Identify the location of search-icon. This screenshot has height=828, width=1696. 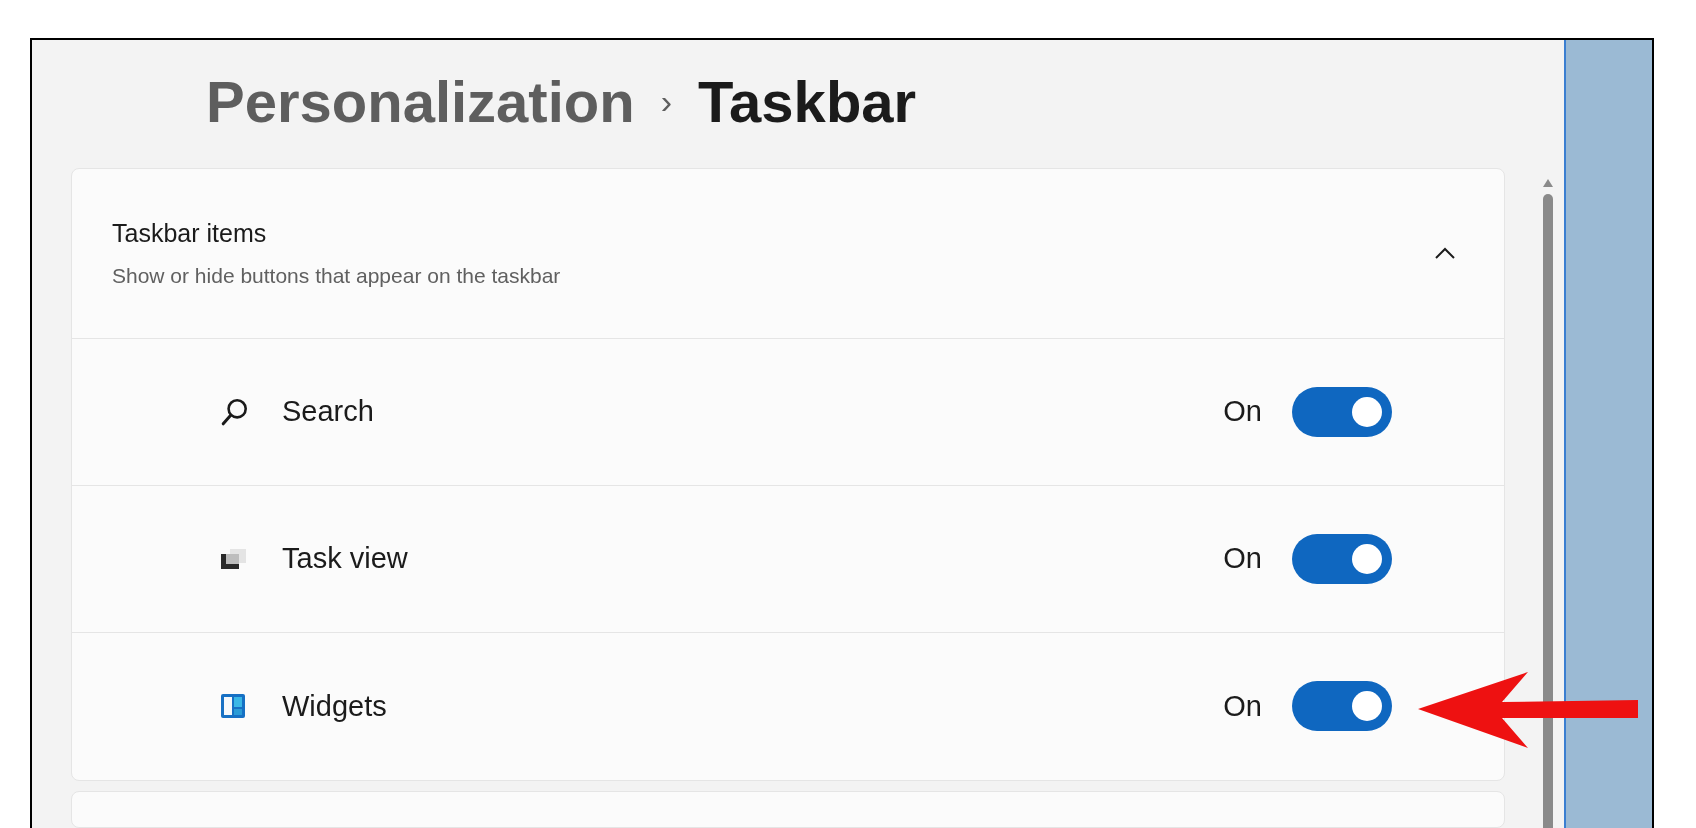
(235, 411).